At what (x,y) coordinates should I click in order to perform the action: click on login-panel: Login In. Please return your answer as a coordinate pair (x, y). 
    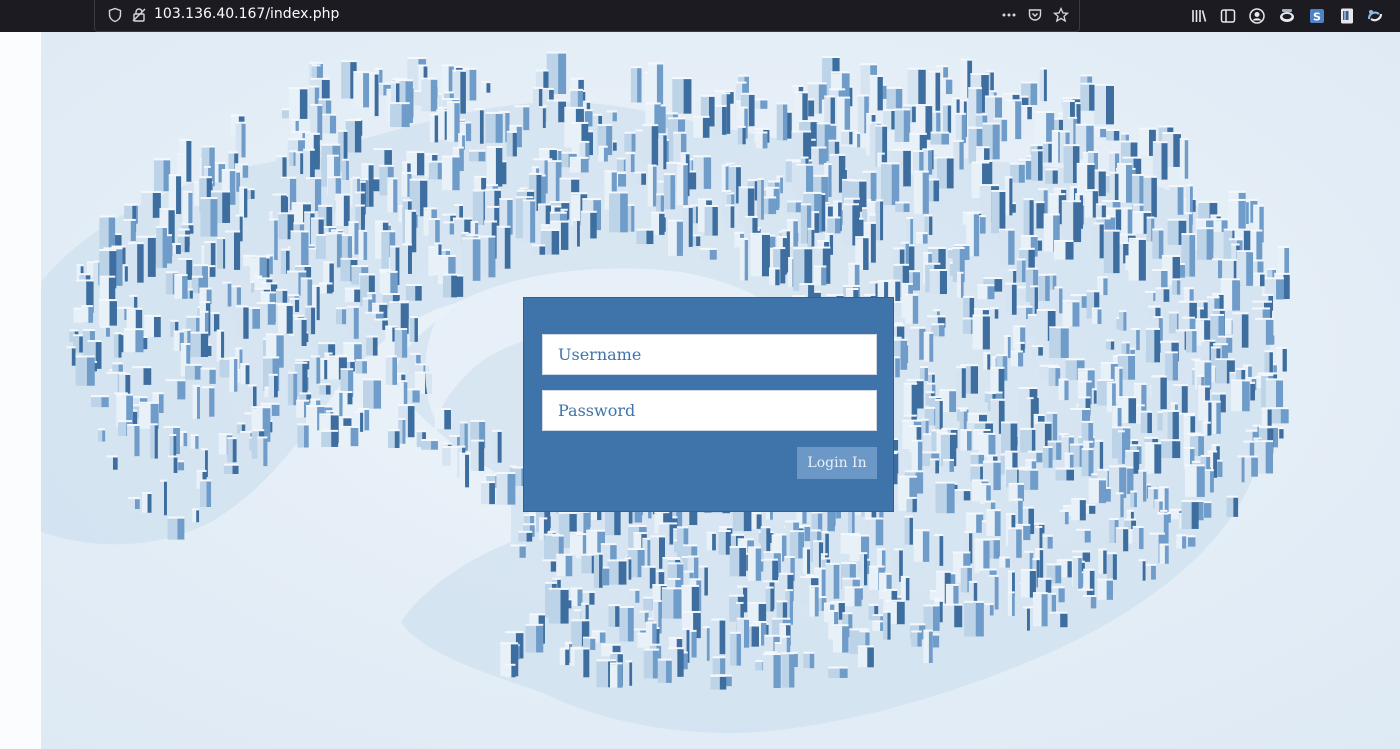
    Looking at the image, I should click on (708, 404).